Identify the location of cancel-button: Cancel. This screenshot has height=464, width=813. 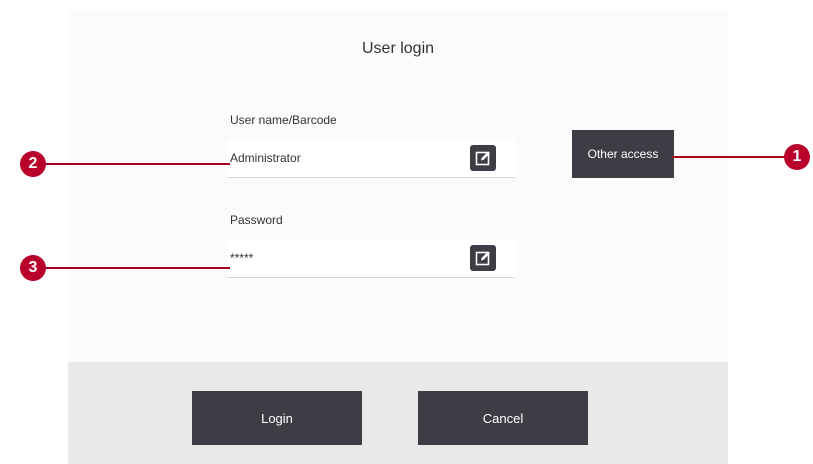
(503, 418).